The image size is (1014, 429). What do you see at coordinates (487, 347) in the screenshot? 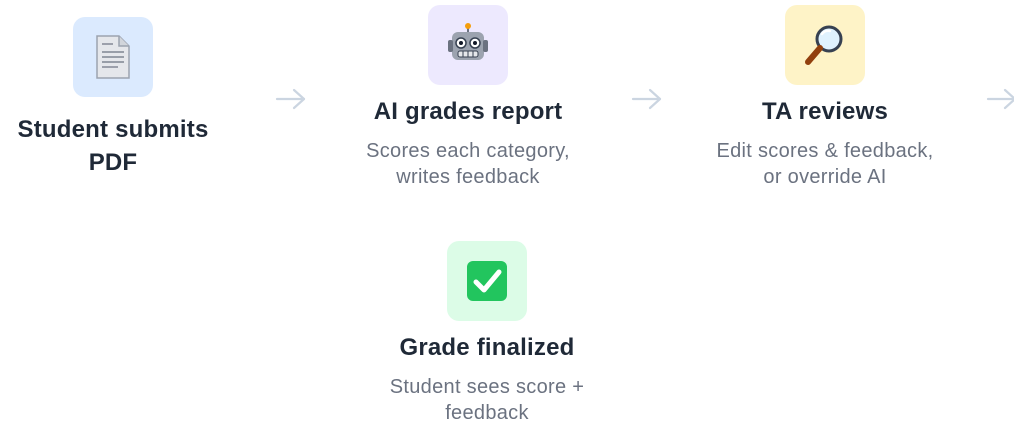
I see `step-title: Grade finalized` at bounding box center [487, 347].